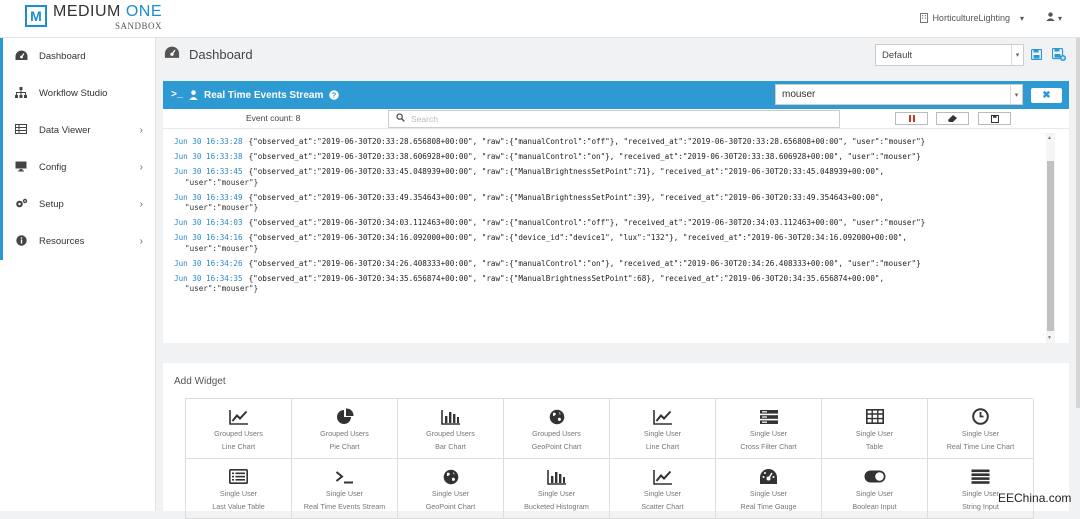 The height and width of the screenshot is (519, 1080). What do you see at coordinates (208, 157) in the screenshot?
I see `event-timestamp: Jun 30 16:33:38` at bounding box center [208, 157].